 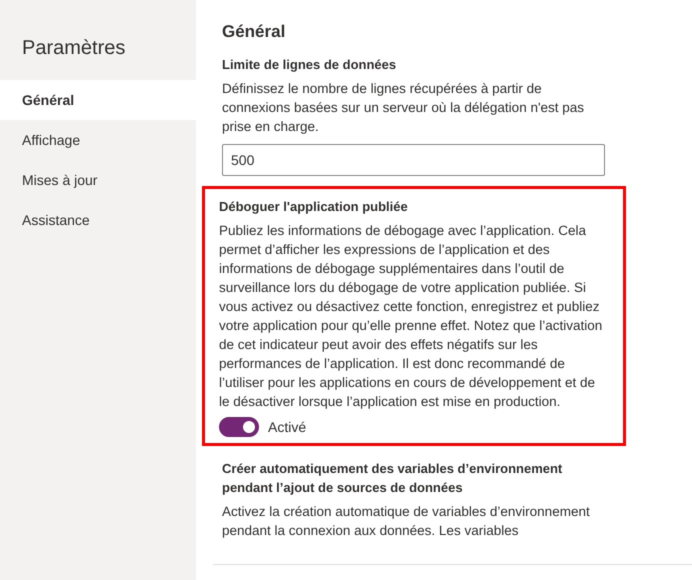 What do you see at coordinates (98, 140) in the screenshot?
I see `sidebar-item: Affichage` at bounding box center [98, 140].